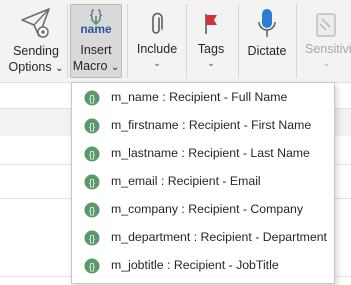 The width and height of the screenshot is (351, 285). Describe the element at coordinates (30, 67) in the screenshot. I see `sending-options-label-2-text: Options` at that location.